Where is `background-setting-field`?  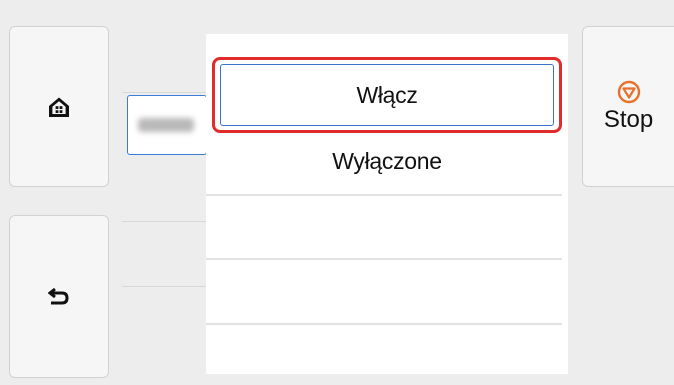 background-setting-field is located at coordinates (167, 125).